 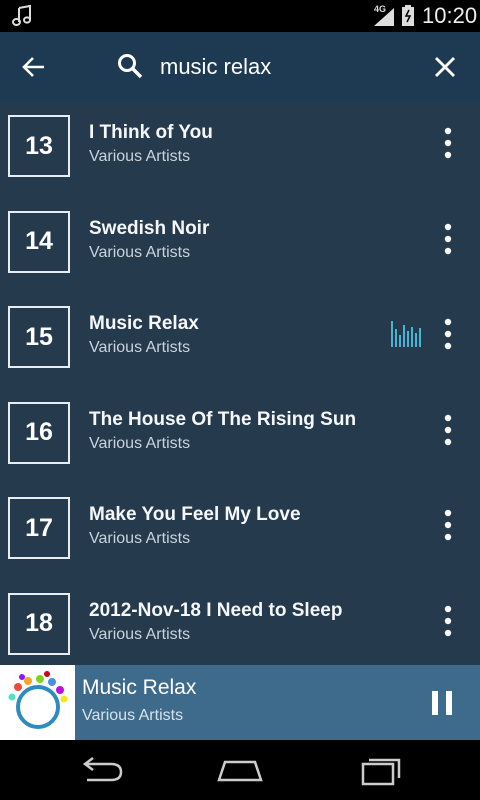 What do you see at coordinates (285, 67) in the screenshot?
I see `search-input` at bounding box center [285, 67].